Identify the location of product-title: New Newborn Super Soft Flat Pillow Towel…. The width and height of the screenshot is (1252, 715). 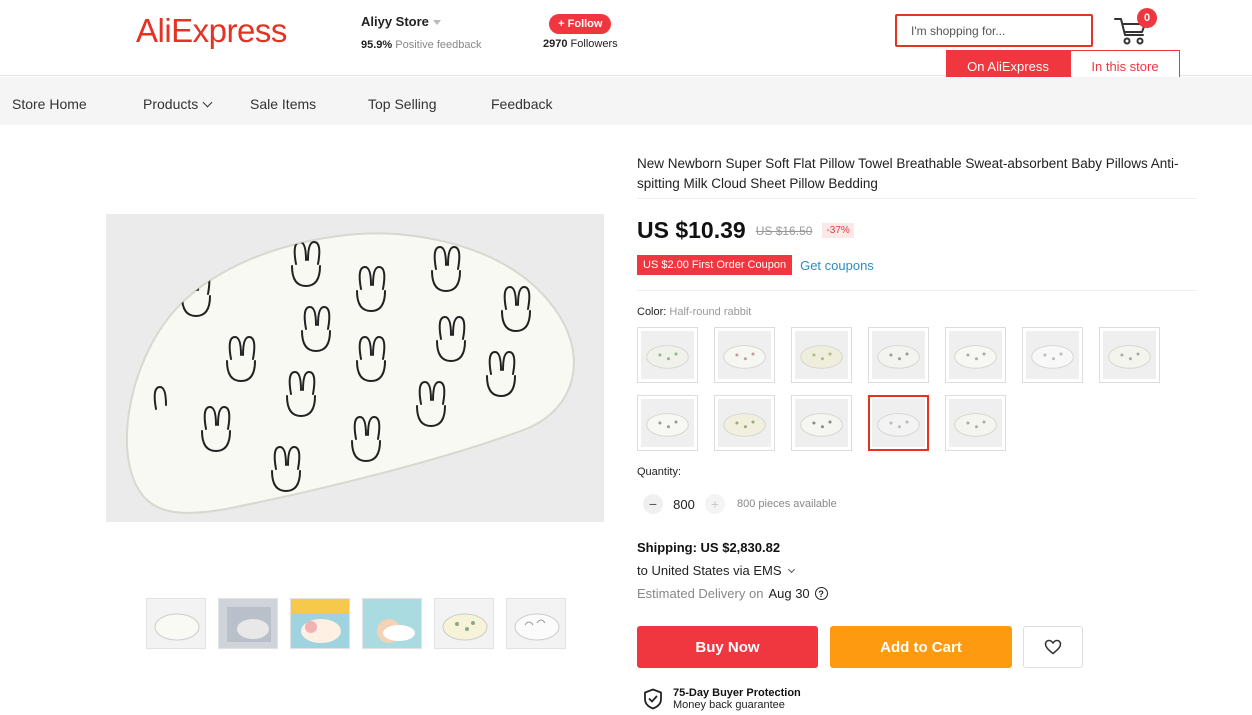
(908, 173).